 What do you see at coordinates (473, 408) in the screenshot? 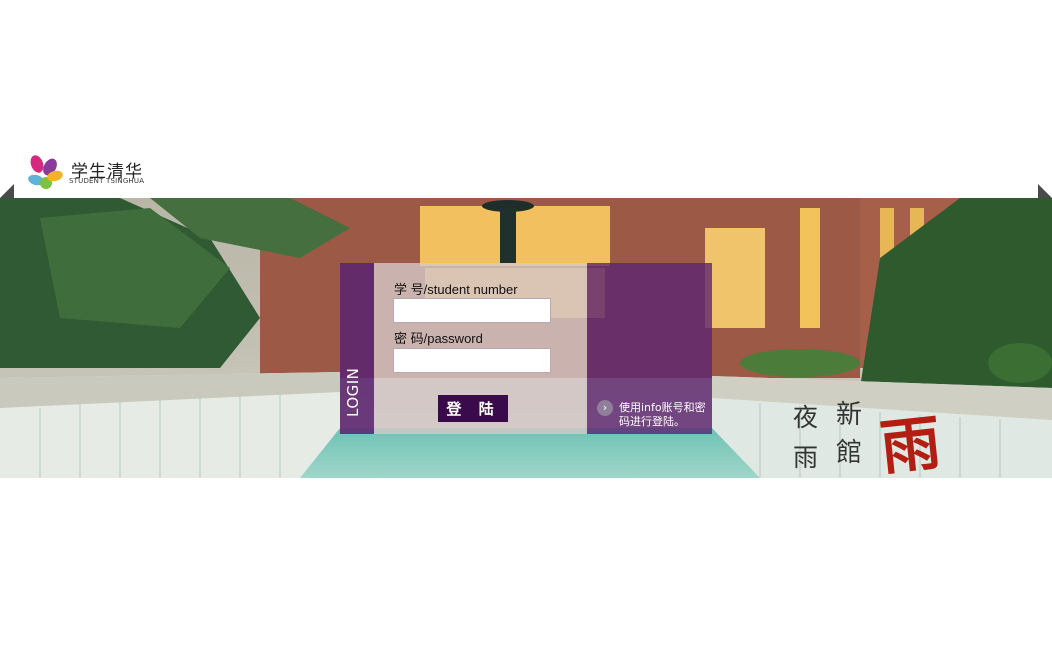
I see `login-button: 登 陆` at bounding box center [473, 408].